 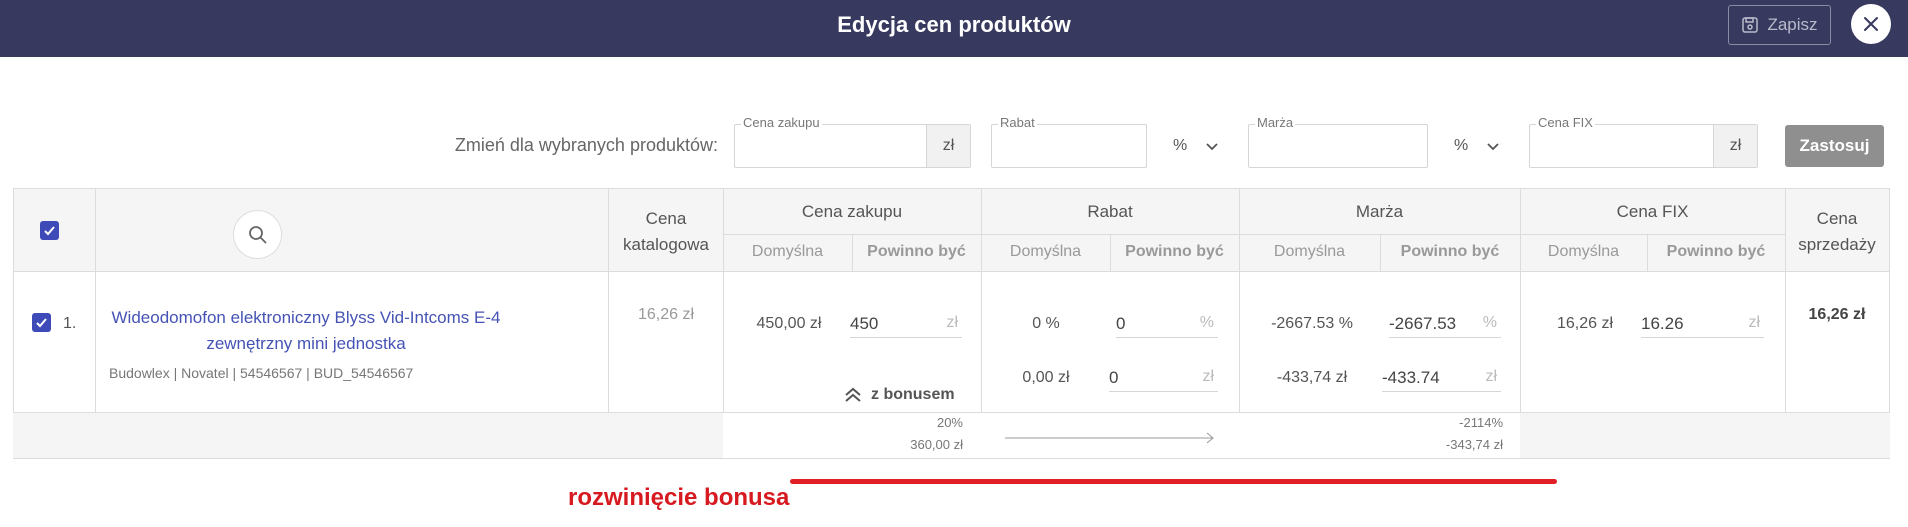 What do you see at coordinates (1312, 323) in the screenshot?
I see `margin-pct-default-value: -2667.53 %` at bounding box center [1312, 323].